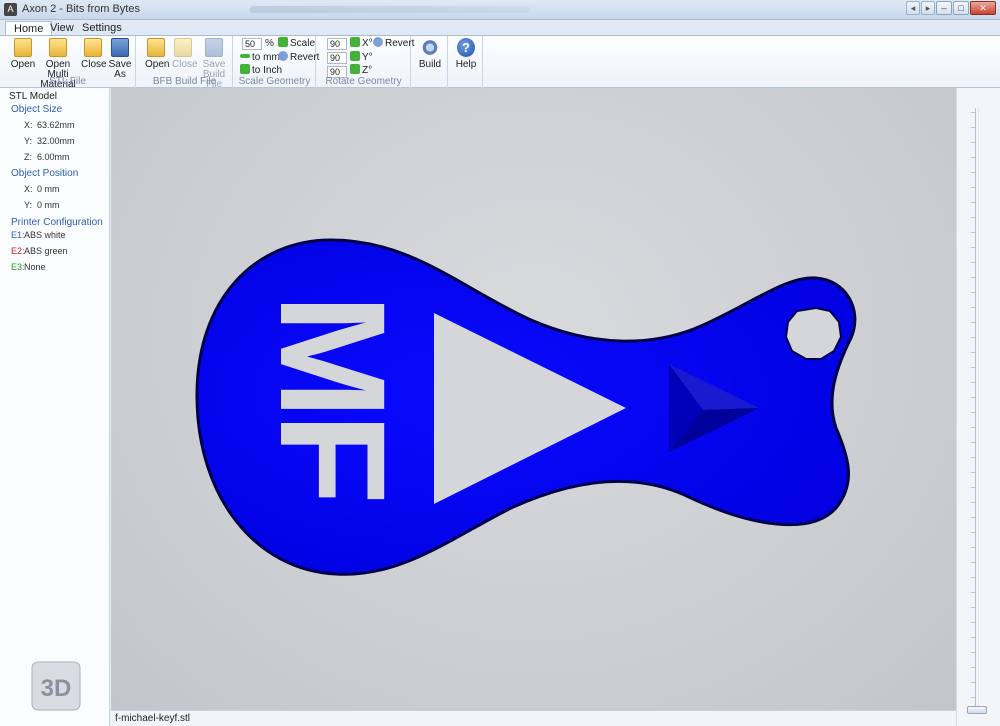 The image size is (1000, 726). What do you see at coordinates (157, 64) in the screenshot?
I see `bfb-open-label: Open` at bounding box center [157, 64].